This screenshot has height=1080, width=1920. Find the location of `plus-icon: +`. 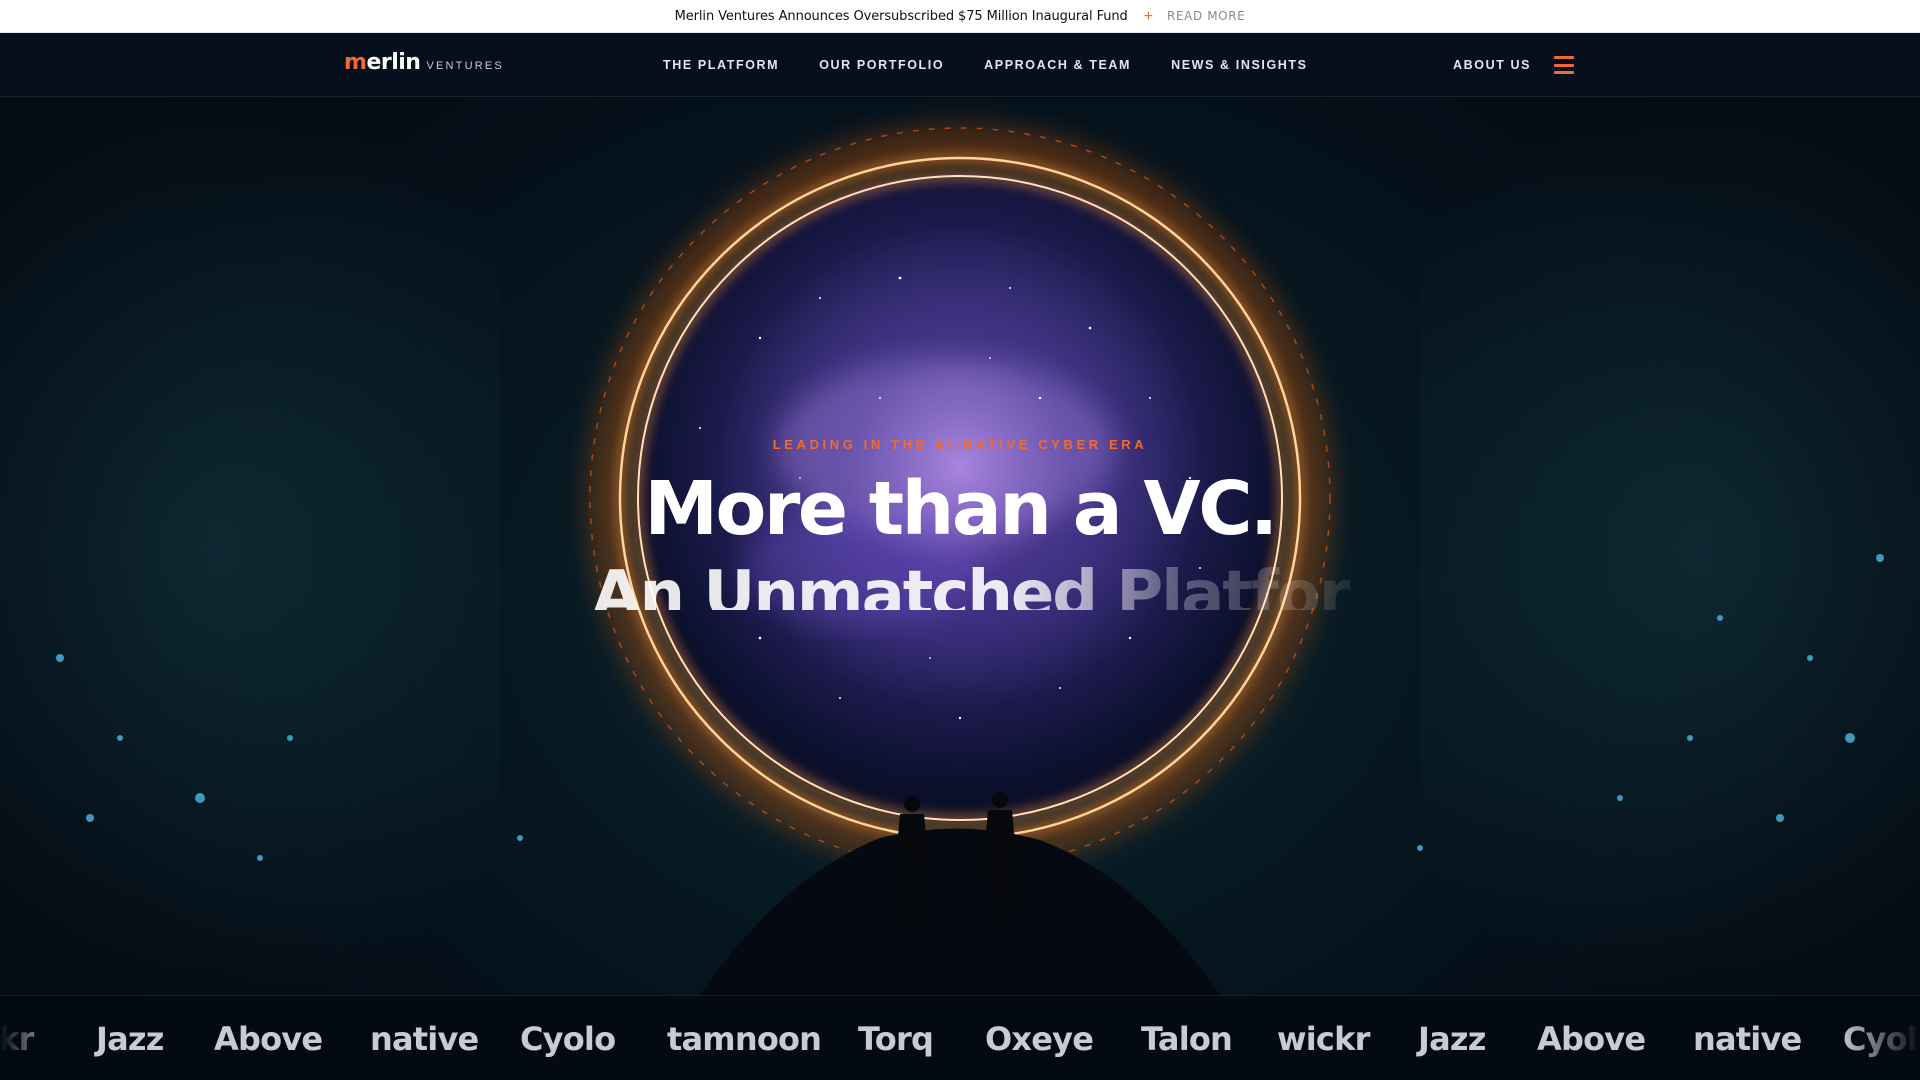

plus-icon: + is located at coordinates (1148, 16).